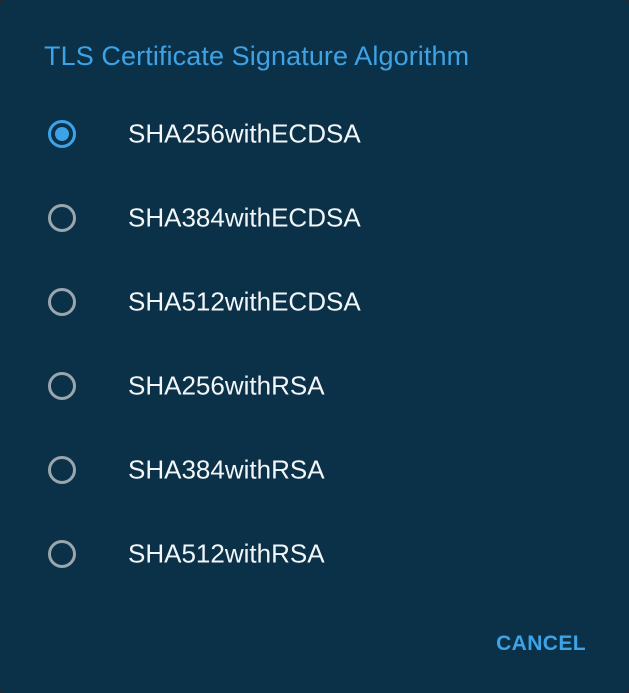 This screenshot has width=629, height=693. I want to click on option-sha256withrsa: SHA256withRSA, so click(314, 386).